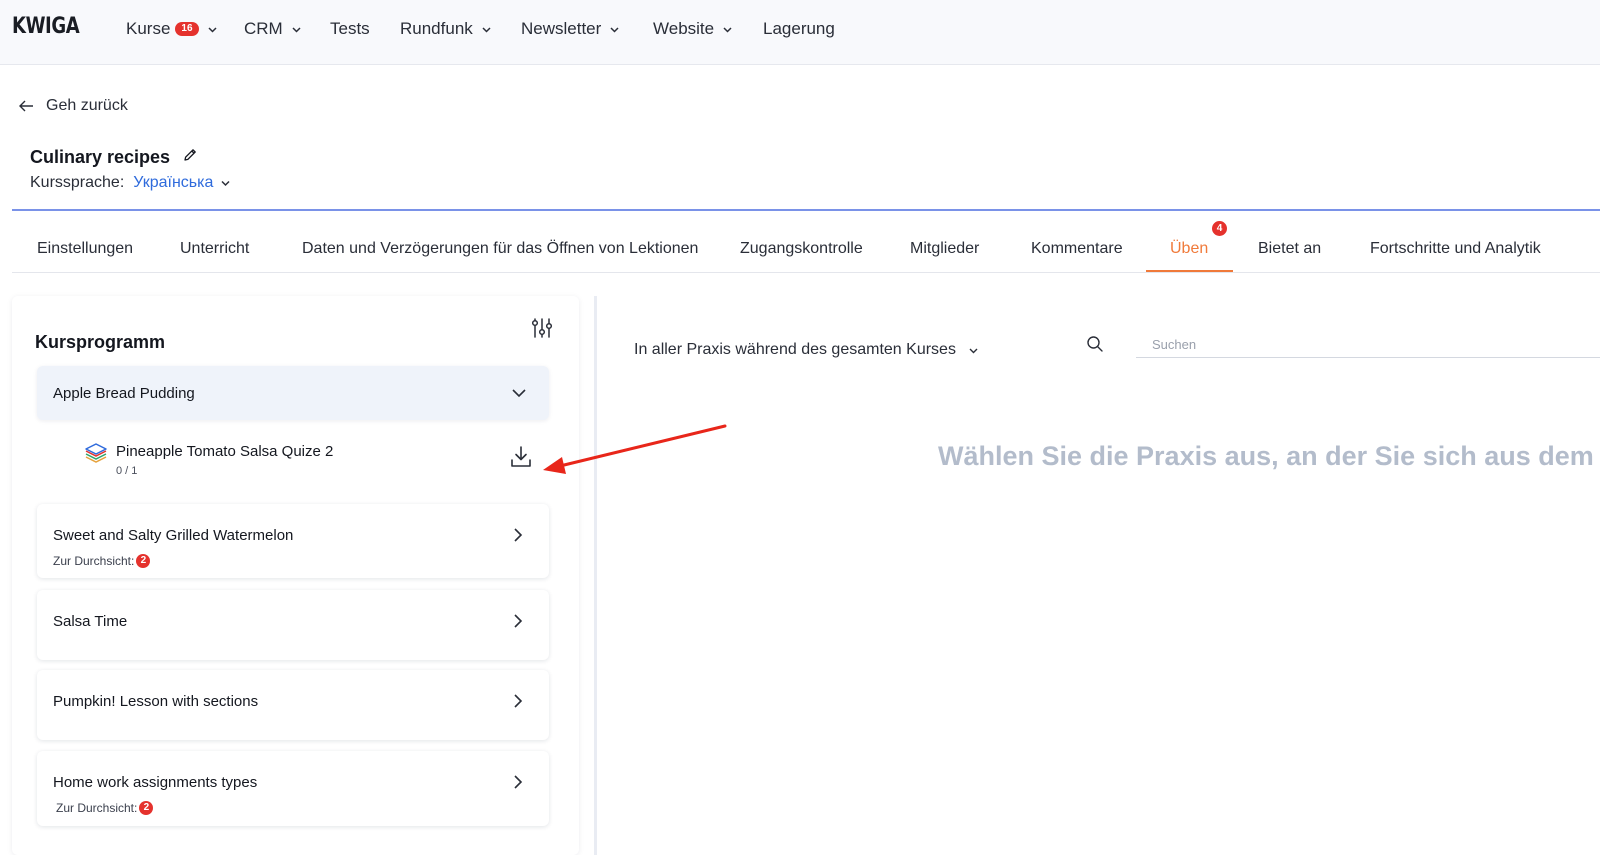 The width and height of the screenshot is (1600, 855). I want to click on layers-stack-icon, so click(96, 456).